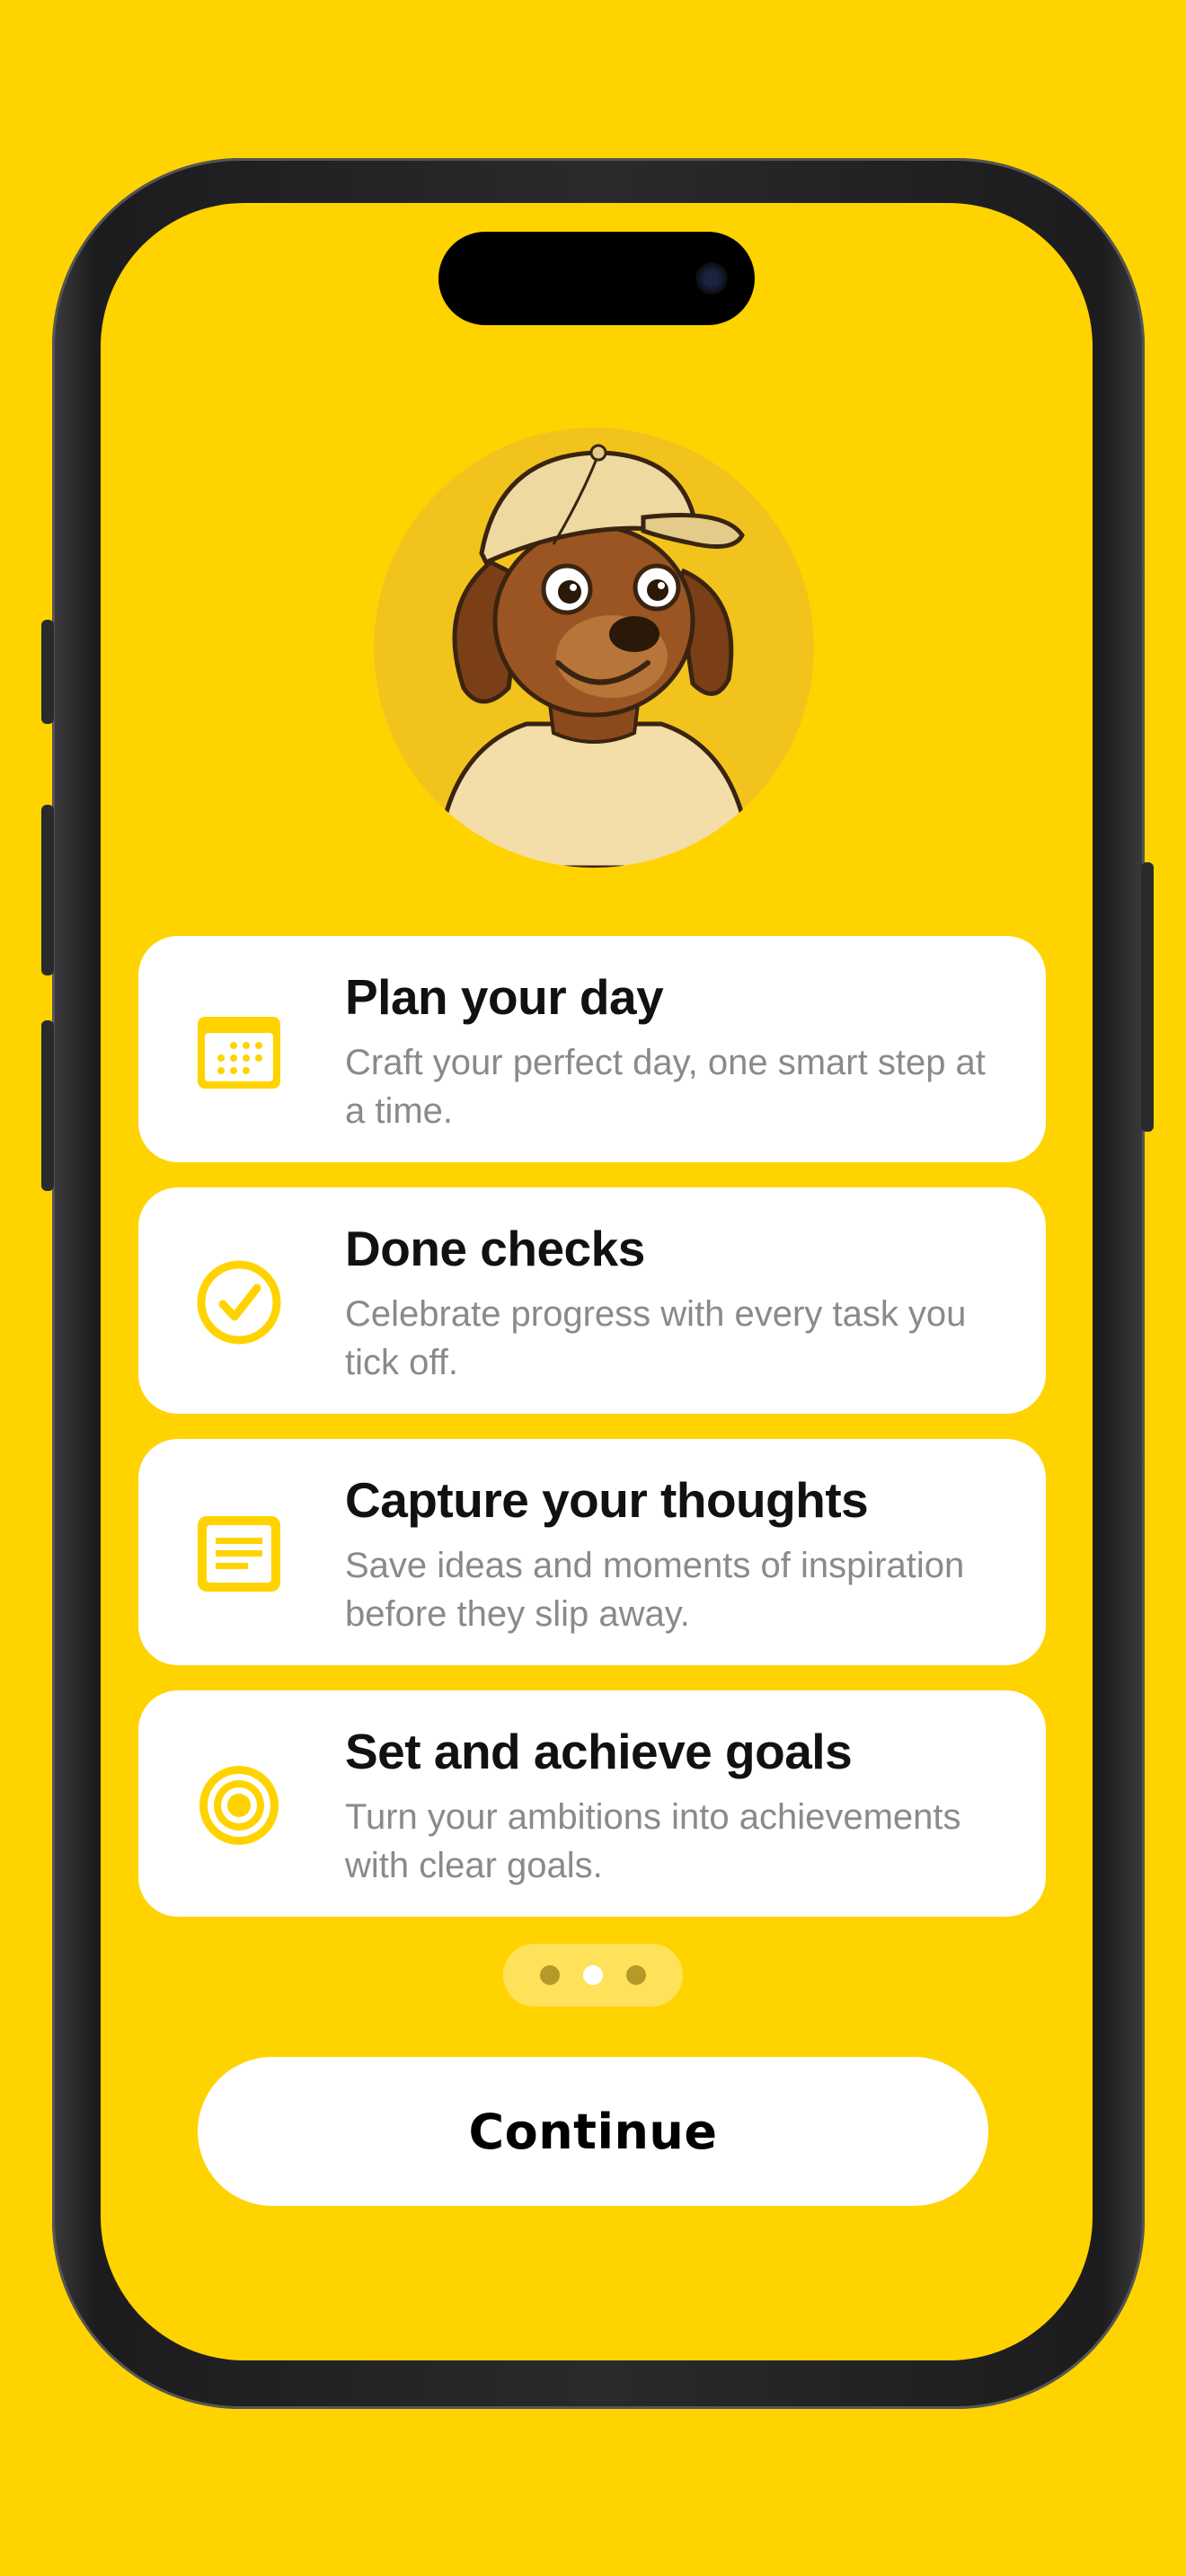 Image resolution: width=1186 pixels, height=2576 pixels. Describe the element at coordinates (239, 1302) in the screenshot. I see `check-circle-icon` at that location.